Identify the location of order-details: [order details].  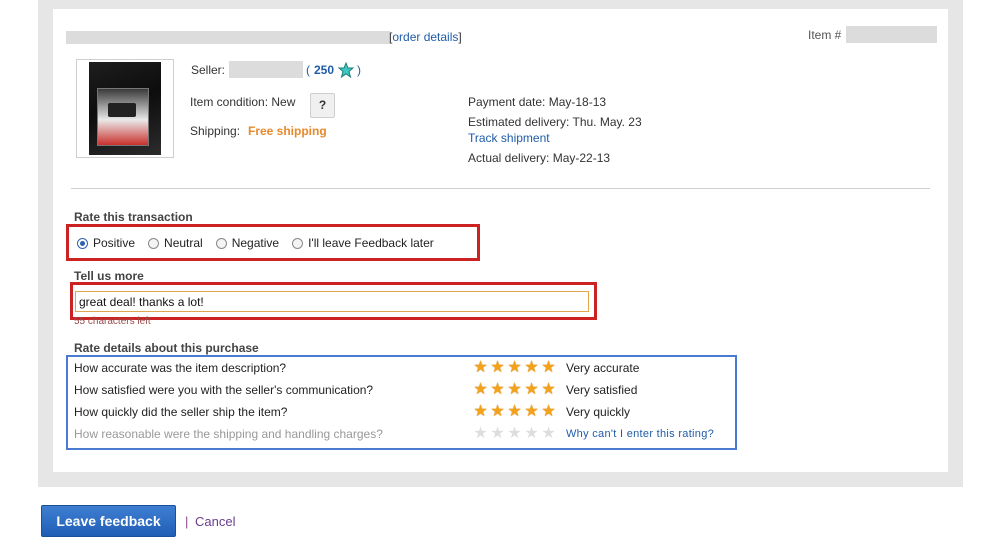
(425, 37).